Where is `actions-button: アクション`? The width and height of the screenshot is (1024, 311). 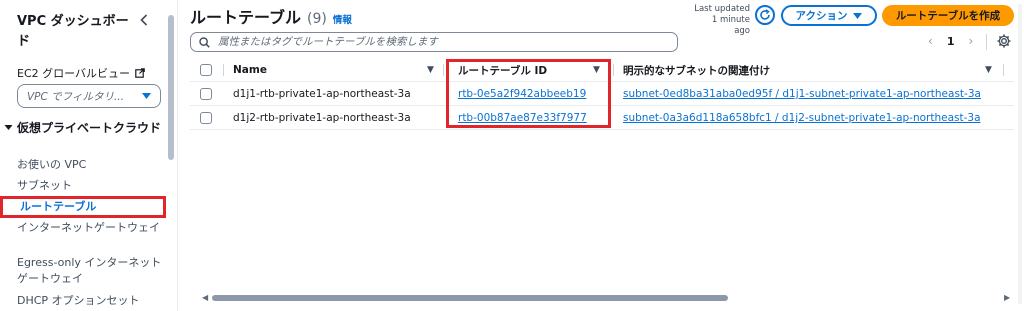
actions-button: アクション is located at coordinates (829, 15).